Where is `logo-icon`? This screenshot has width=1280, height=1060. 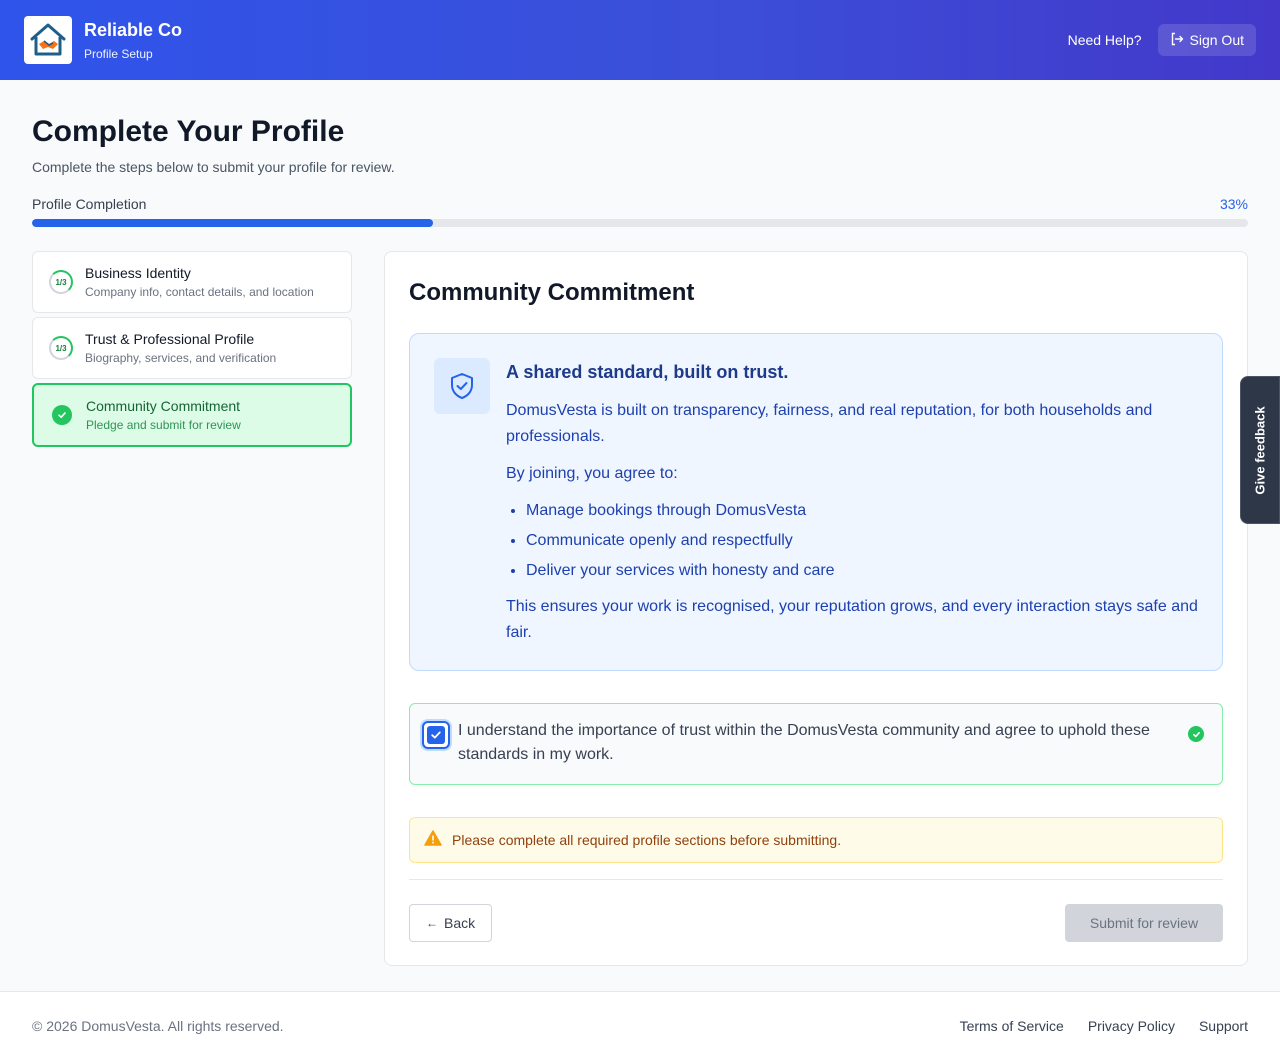 logo-icon is located at coordinates (48, 40).